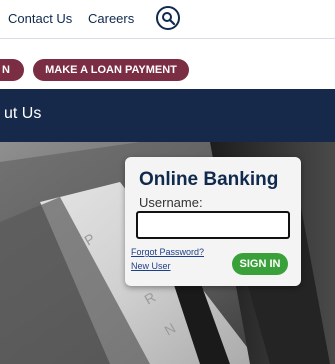  I want to click on login-heading: Online Banking, so click(209, 179).